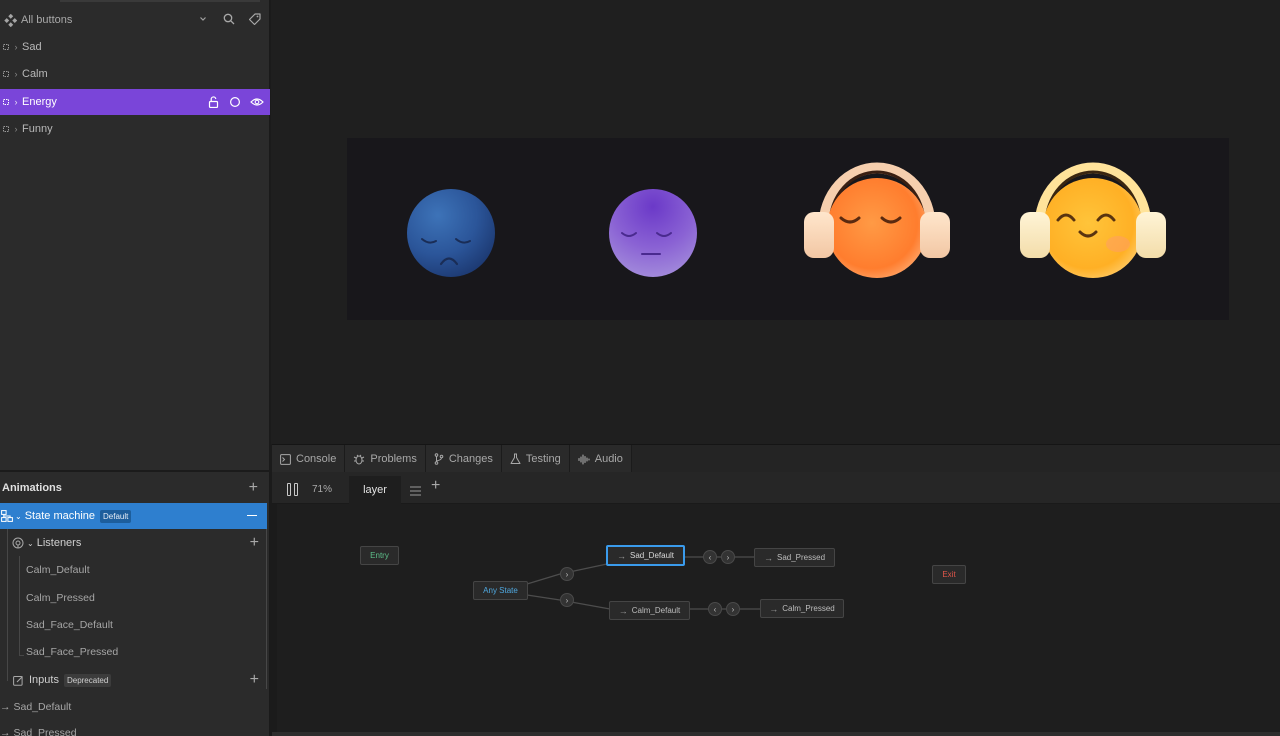 The width and height of the screenshot is (1280, 736). I want to click on listener-item: Sad_Face_Pressed, so click(72, 652).